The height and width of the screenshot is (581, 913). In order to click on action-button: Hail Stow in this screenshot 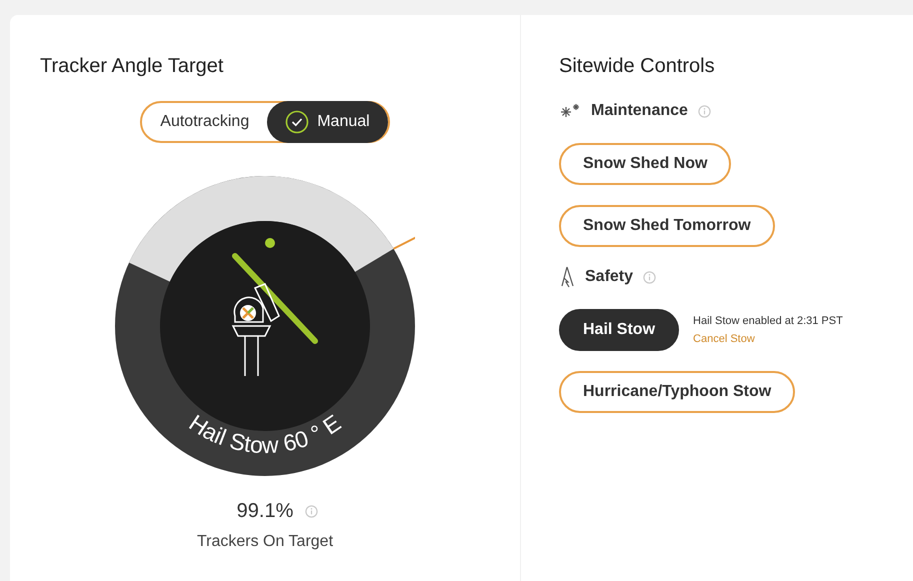, I will do `click(619, 330)`.